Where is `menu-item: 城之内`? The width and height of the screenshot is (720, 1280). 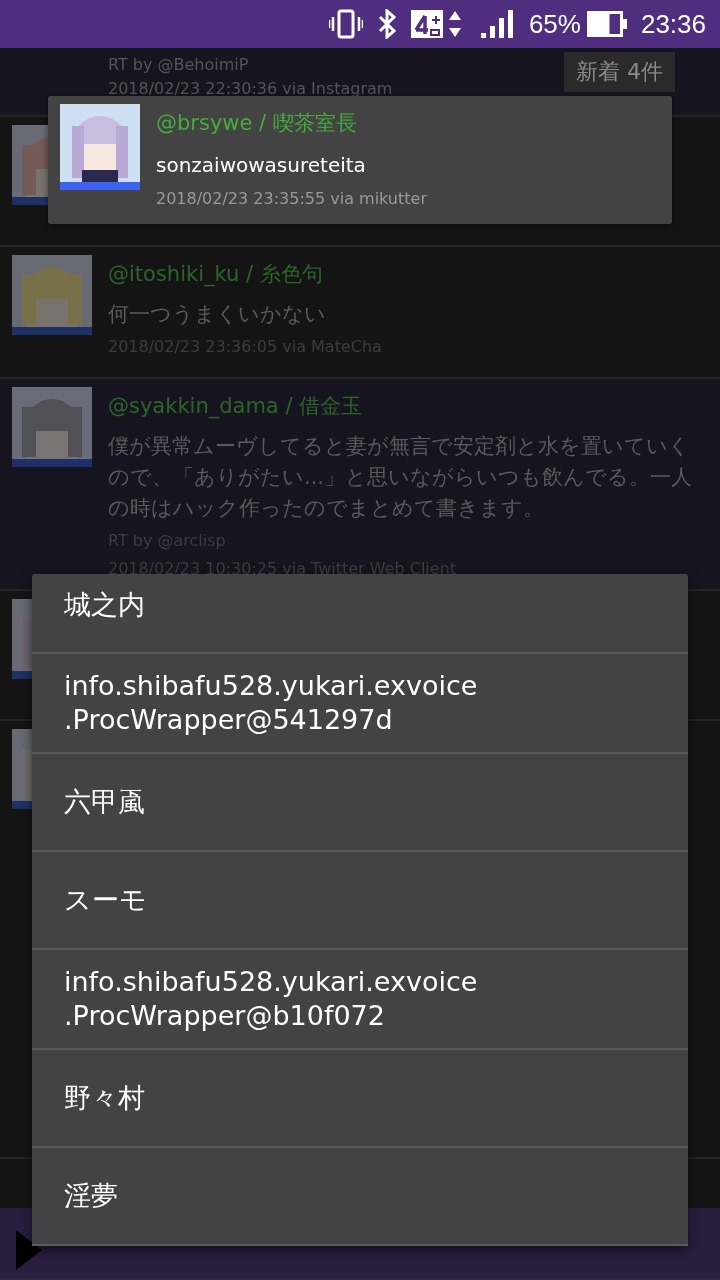 menu-item: 城之内 is located at coordinates (360, 614).